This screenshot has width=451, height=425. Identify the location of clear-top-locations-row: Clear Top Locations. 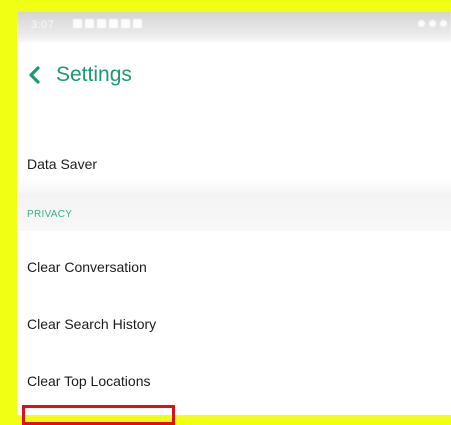
(234, 382).